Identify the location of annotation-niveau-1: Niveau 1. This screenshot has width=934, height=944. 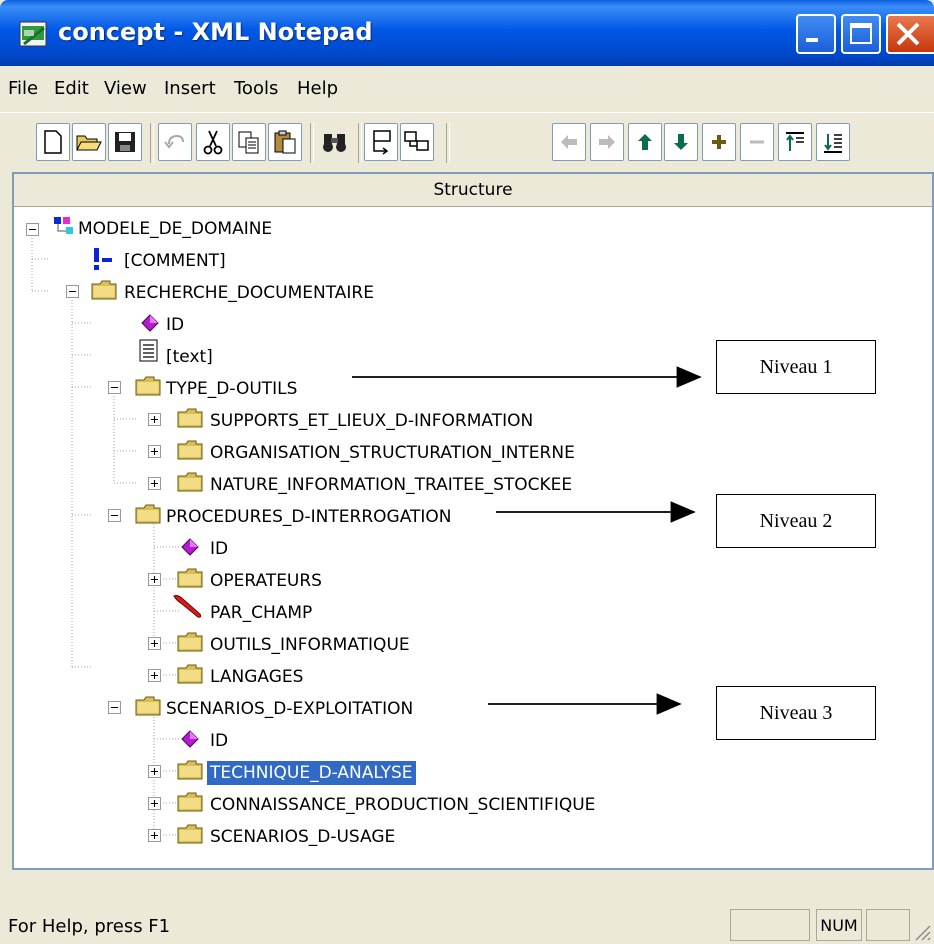
(796, 367).